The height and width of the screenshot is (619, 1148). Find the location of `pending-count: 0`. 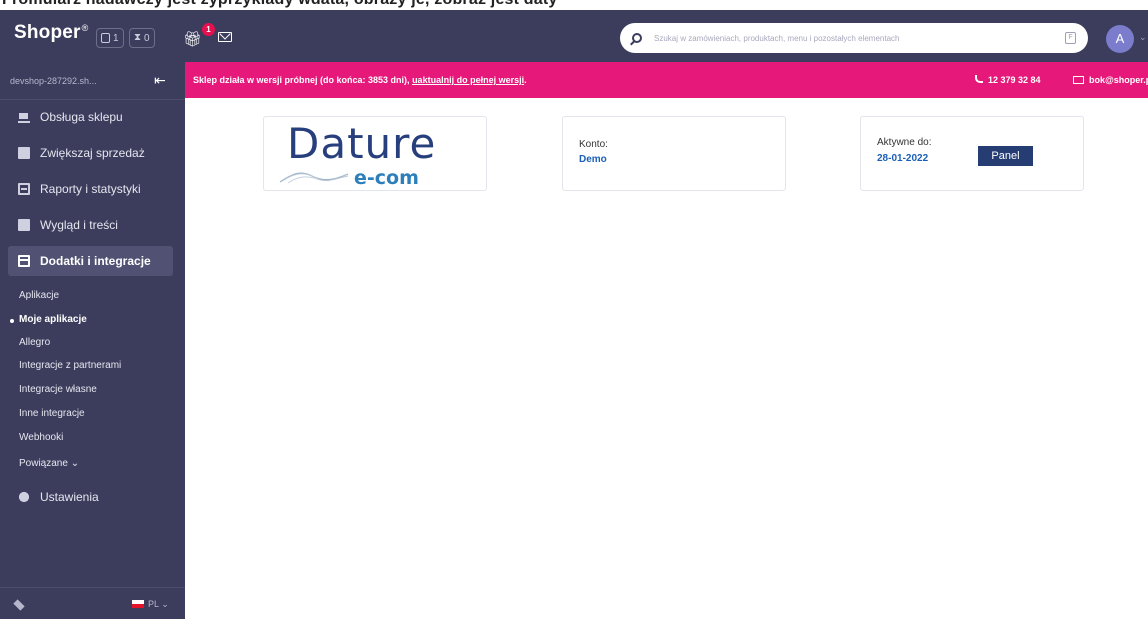

pending-count: 0 is located at coordinates (147, 38).